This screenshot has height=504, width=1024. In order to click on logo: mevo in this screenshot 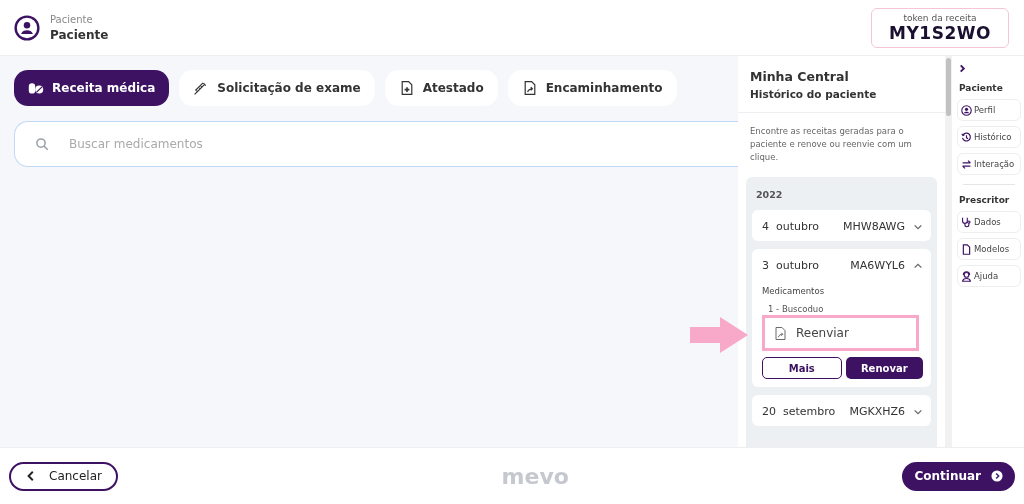, I will do `click(535, 476)`.